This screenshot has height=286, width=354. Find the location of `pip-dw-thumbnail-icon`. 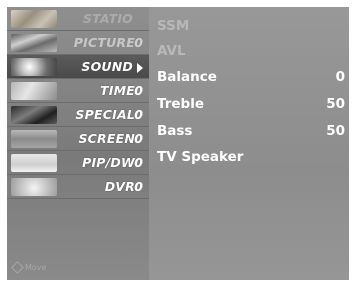

pip-dw-thumbnail-icon is located at coordinates (34, 163).